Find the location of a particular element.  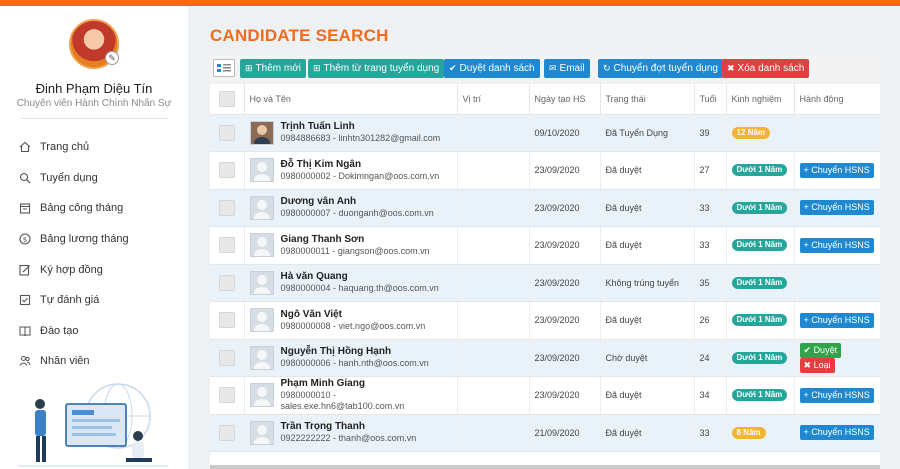

header-age: Tuổi is located at coordinates (710, 99).